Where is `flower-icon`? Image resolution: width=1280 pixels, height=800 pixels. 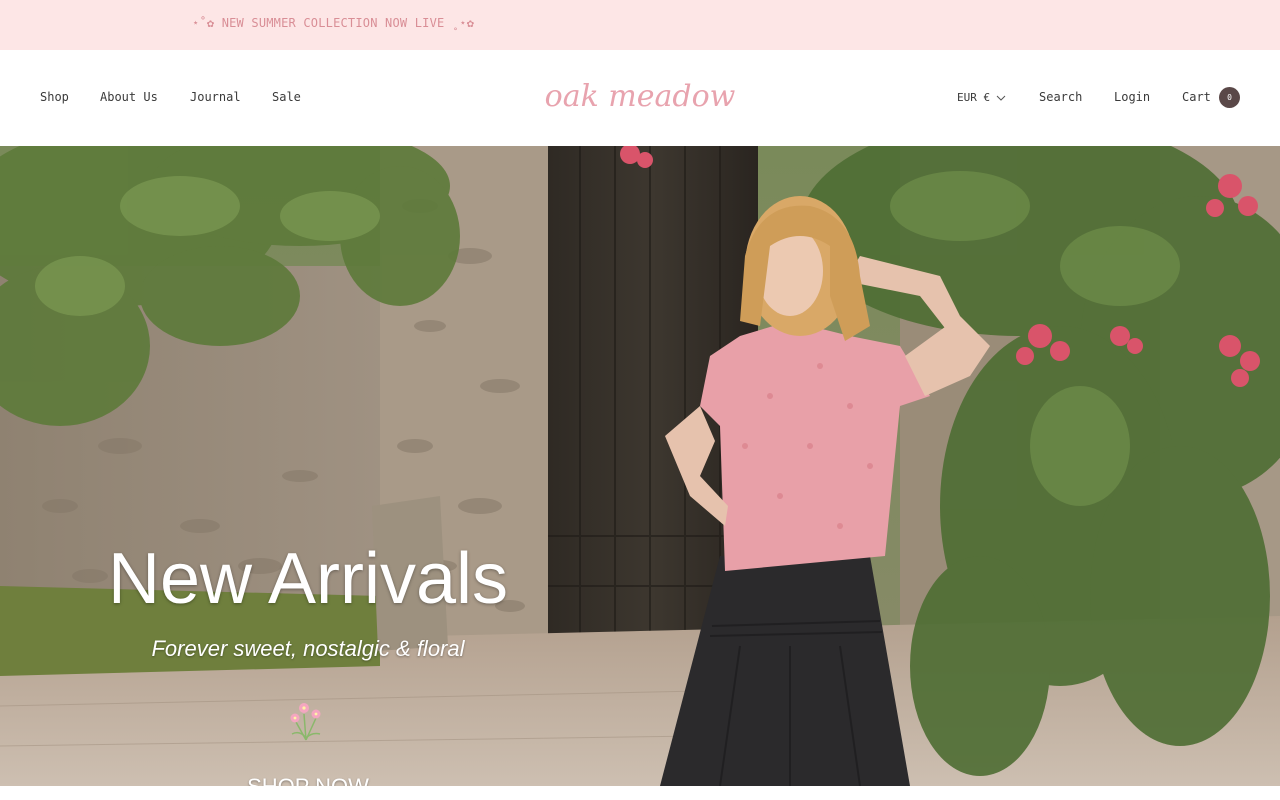
flower-icon is located at coordinates (305, 722).